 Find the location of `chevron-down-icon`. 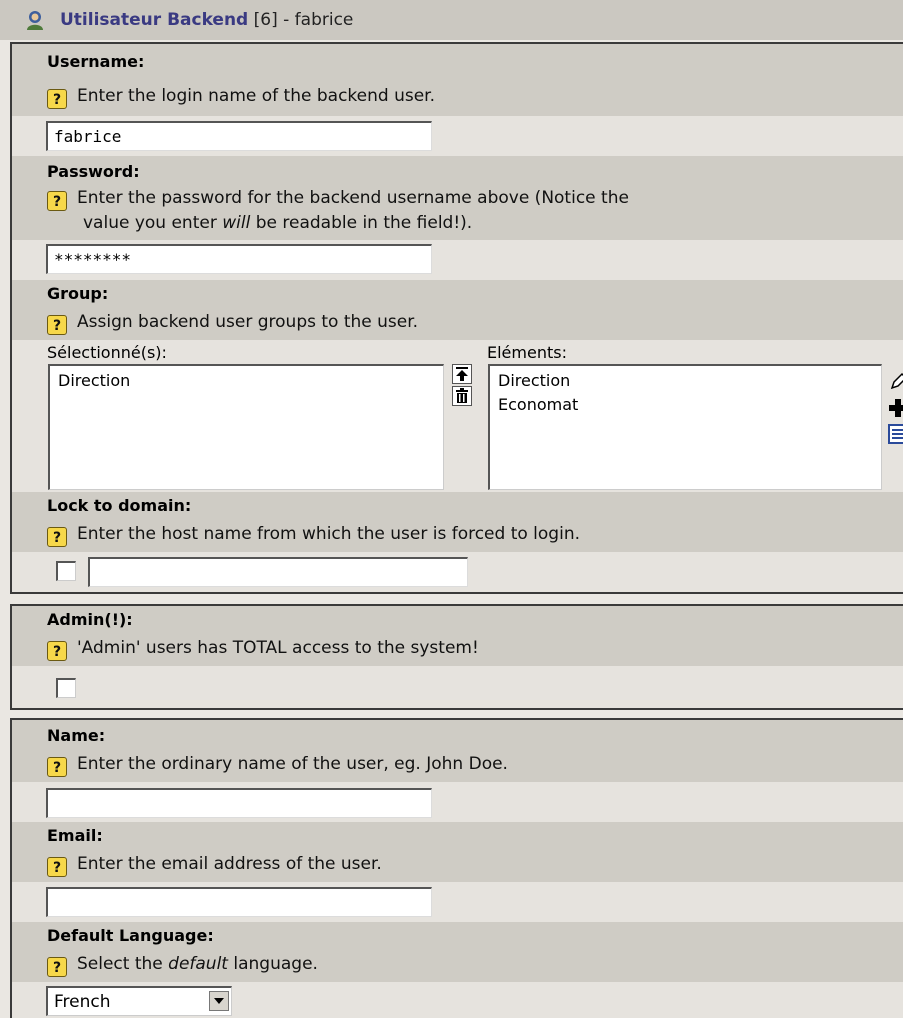

chevron-down-icon is located at coordinates (219, 1001).